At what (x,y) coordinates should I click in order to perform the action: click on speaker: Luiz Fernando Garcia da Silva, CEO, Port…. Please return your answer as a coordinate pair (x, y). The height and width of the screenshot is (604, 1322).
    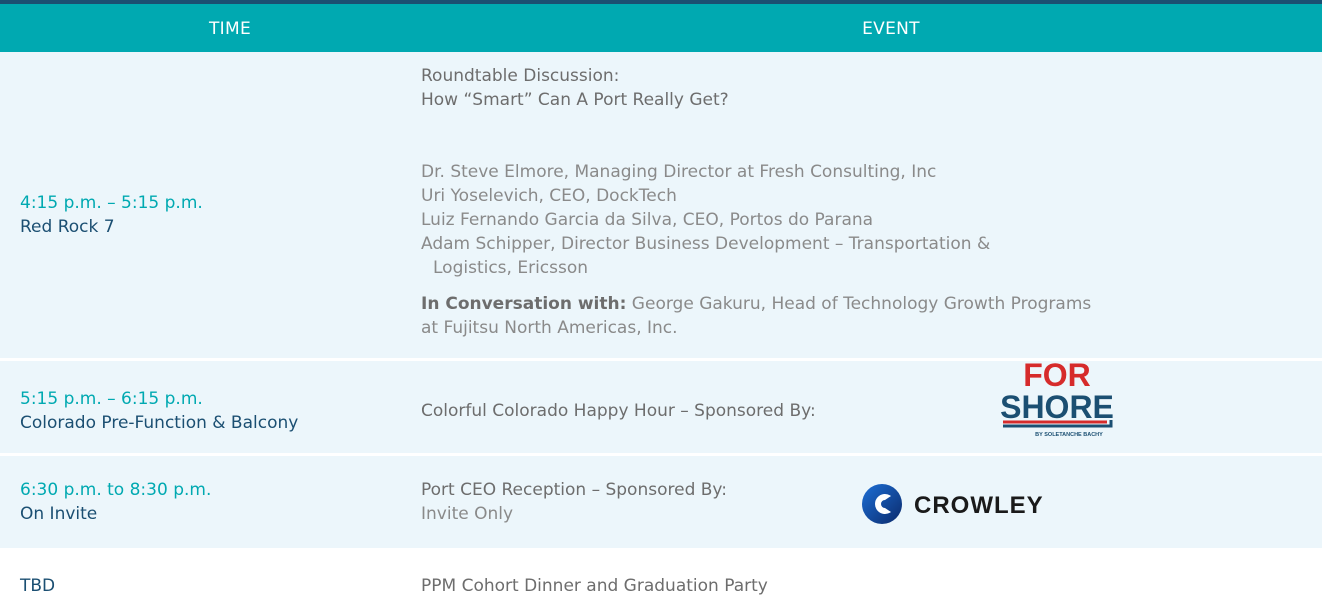
    Looking at the image, I should click on (647, 220).